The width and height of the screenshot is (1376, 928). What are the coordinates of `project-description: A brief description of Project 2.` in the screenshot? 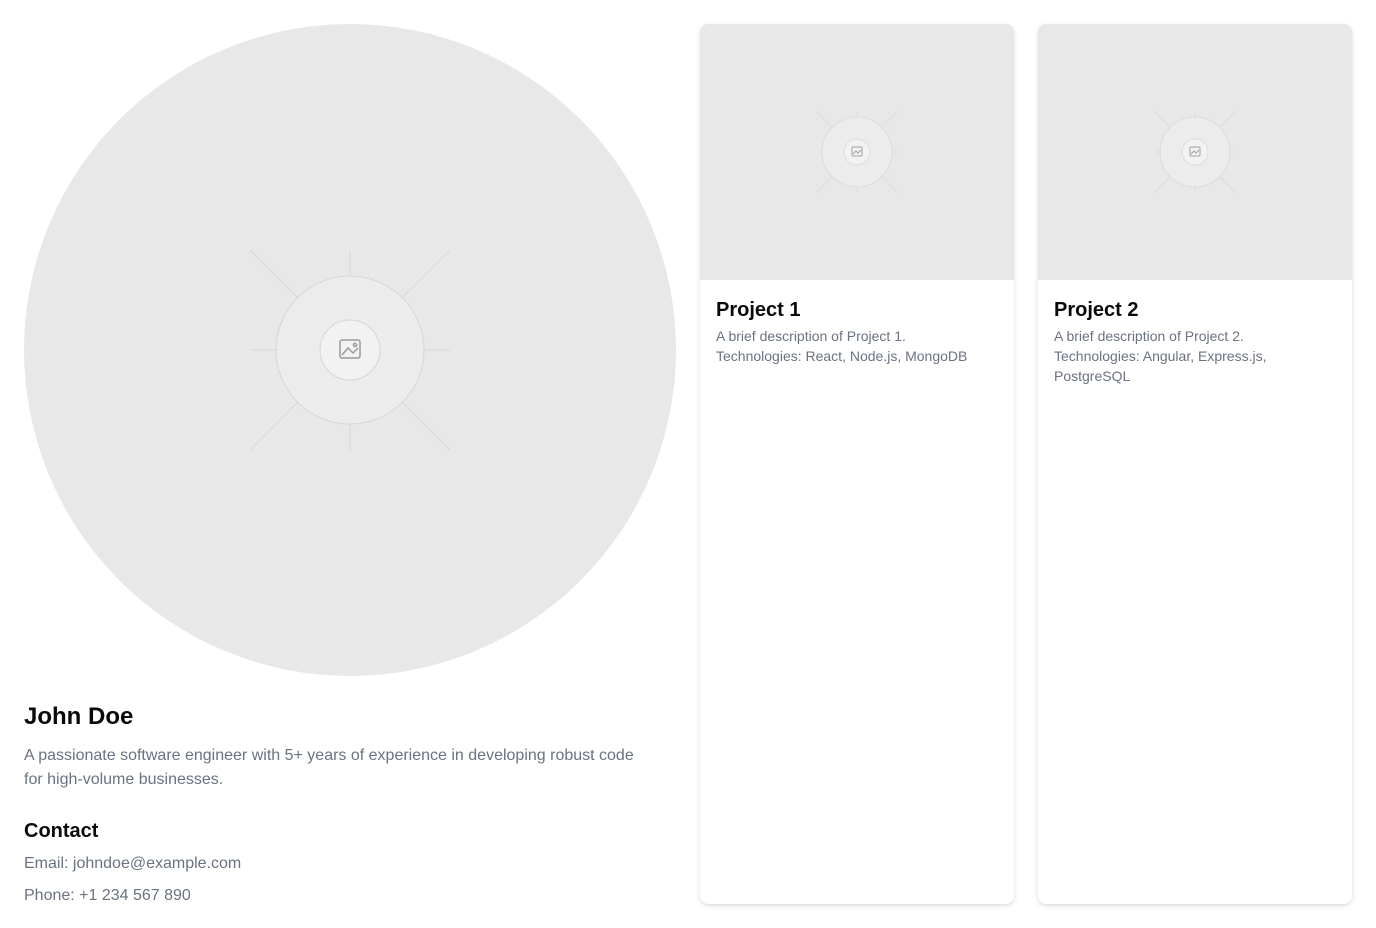 It's located at (1149, 336).